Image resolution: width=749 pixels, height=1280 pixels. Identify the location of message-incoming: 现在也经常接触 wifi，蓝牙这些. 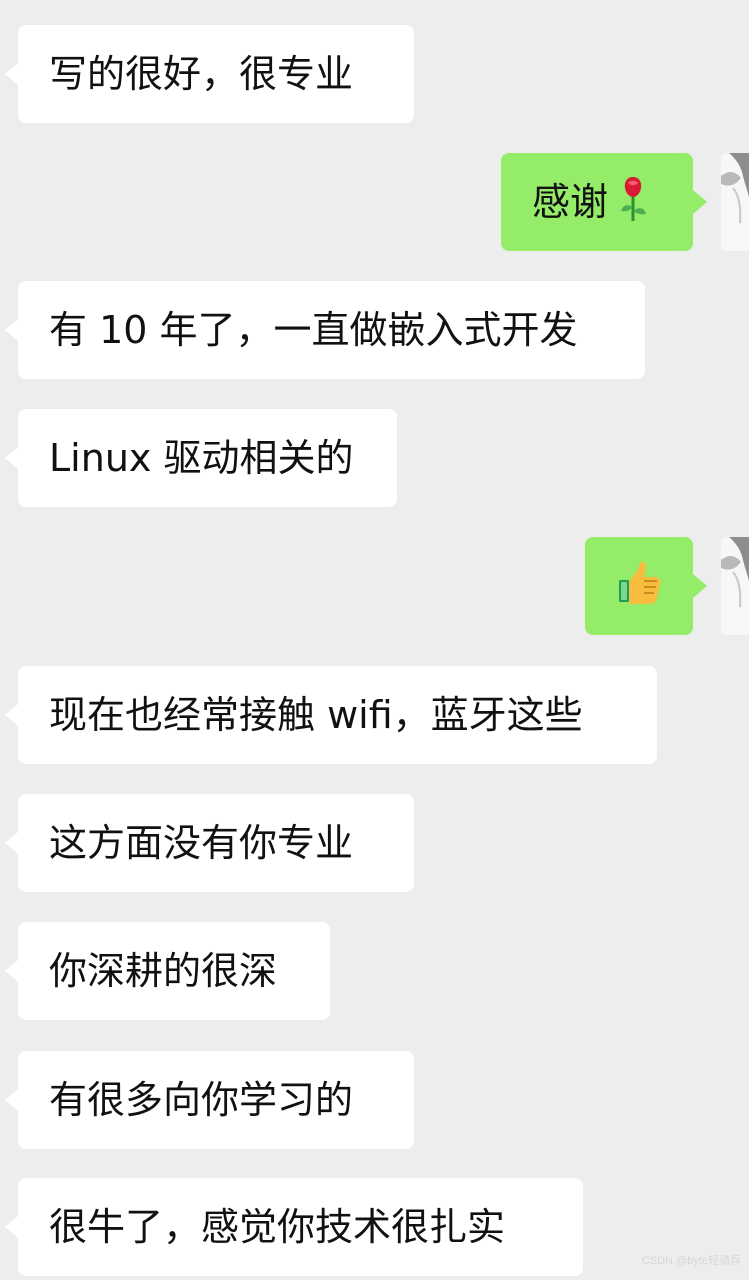
(374, 715).